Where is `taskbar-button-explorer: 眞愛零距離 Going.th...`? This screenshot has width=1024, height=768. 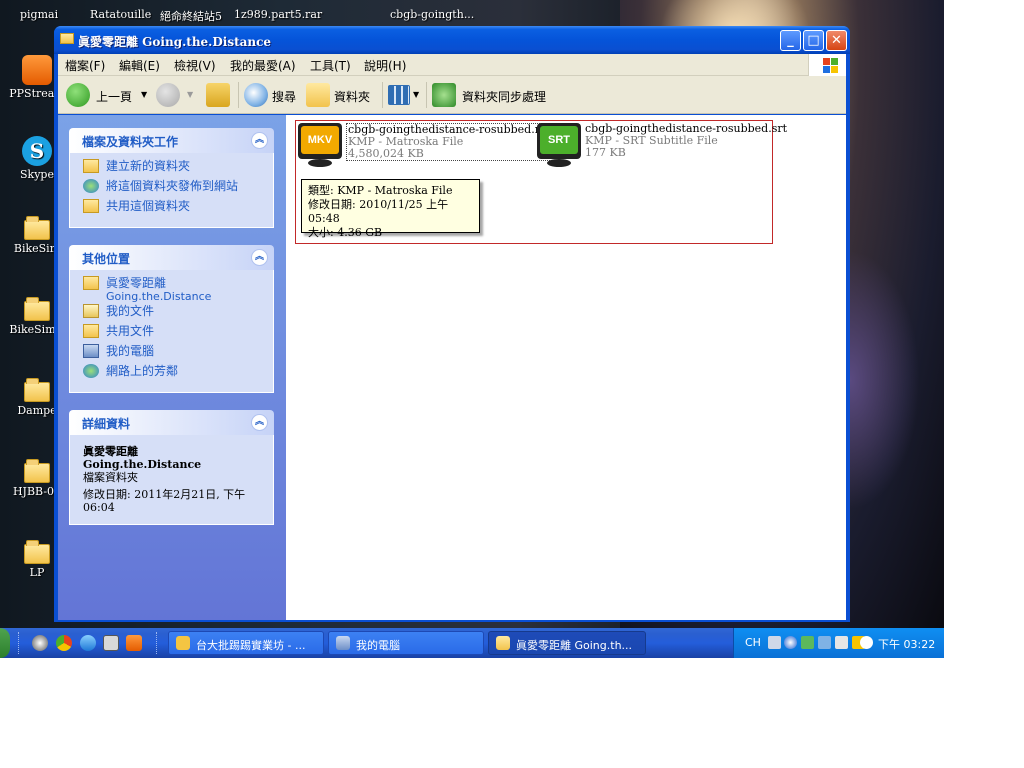 taskbar-button-explorer: 眞愛零距離 Going.th... is located at coordinates (567, 643).